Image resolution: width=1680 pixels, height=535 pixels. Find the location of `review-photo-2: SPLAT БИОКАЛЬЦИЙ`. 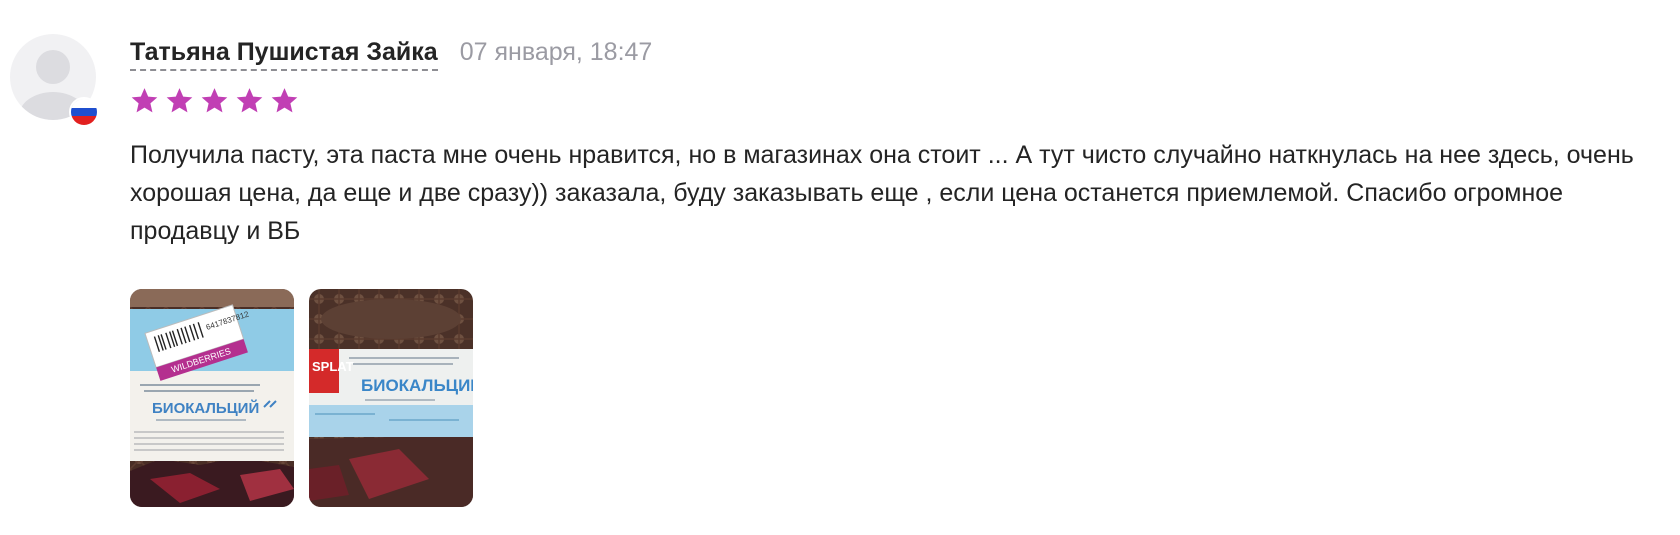

review-photo-2: SPLAT БИОКАЛЬЦИЙ is located at coordinates (391, 398).